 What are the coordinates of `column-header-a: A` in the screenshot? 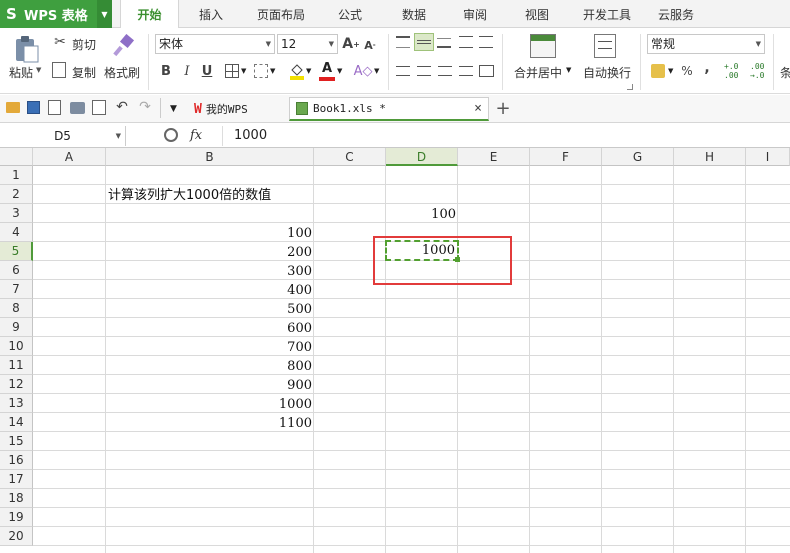 It's located at (69, 157).